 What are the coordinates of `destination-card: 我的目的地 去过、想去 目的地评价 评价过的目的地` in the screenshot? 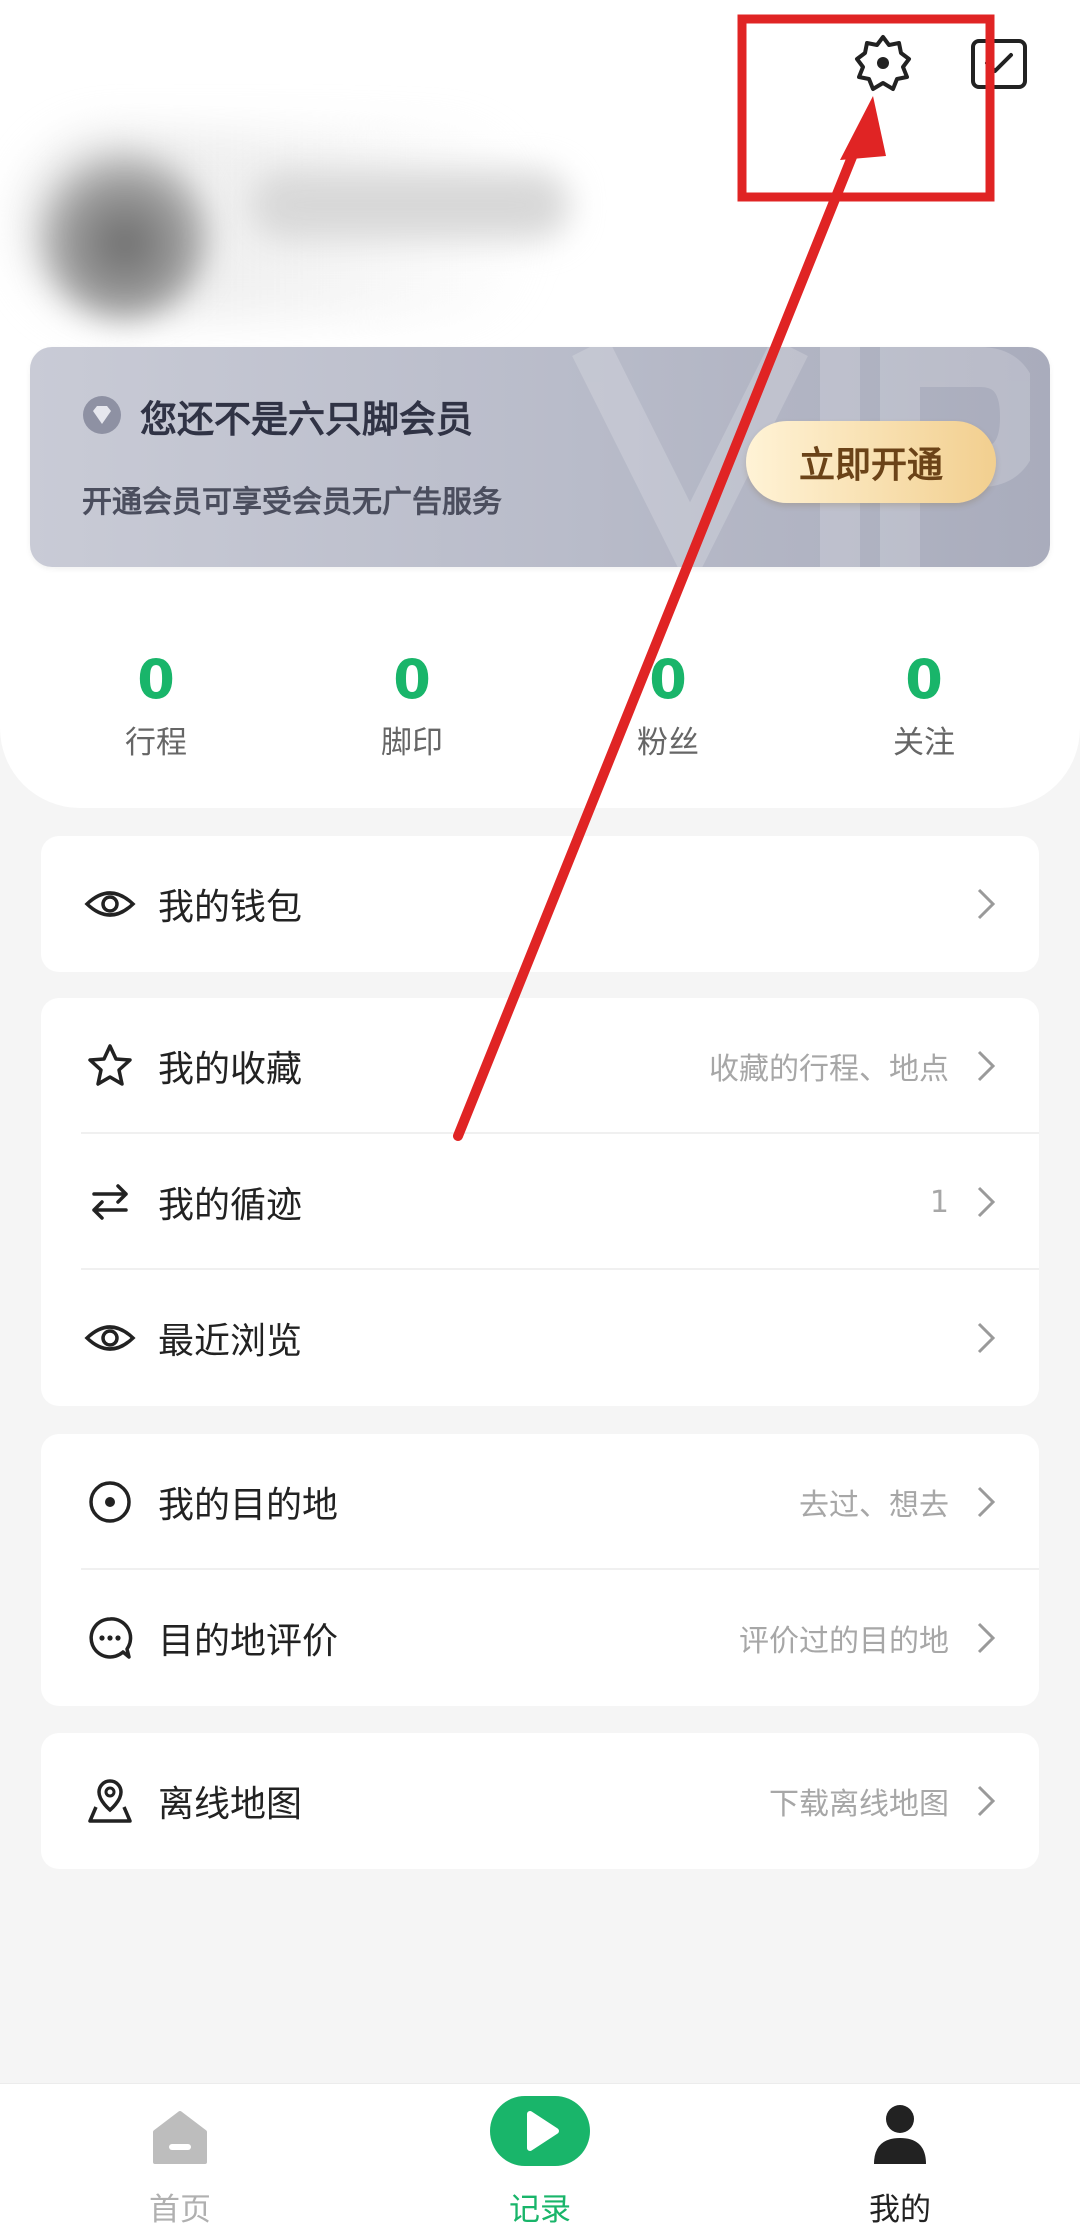 It's located at (540, 1570).